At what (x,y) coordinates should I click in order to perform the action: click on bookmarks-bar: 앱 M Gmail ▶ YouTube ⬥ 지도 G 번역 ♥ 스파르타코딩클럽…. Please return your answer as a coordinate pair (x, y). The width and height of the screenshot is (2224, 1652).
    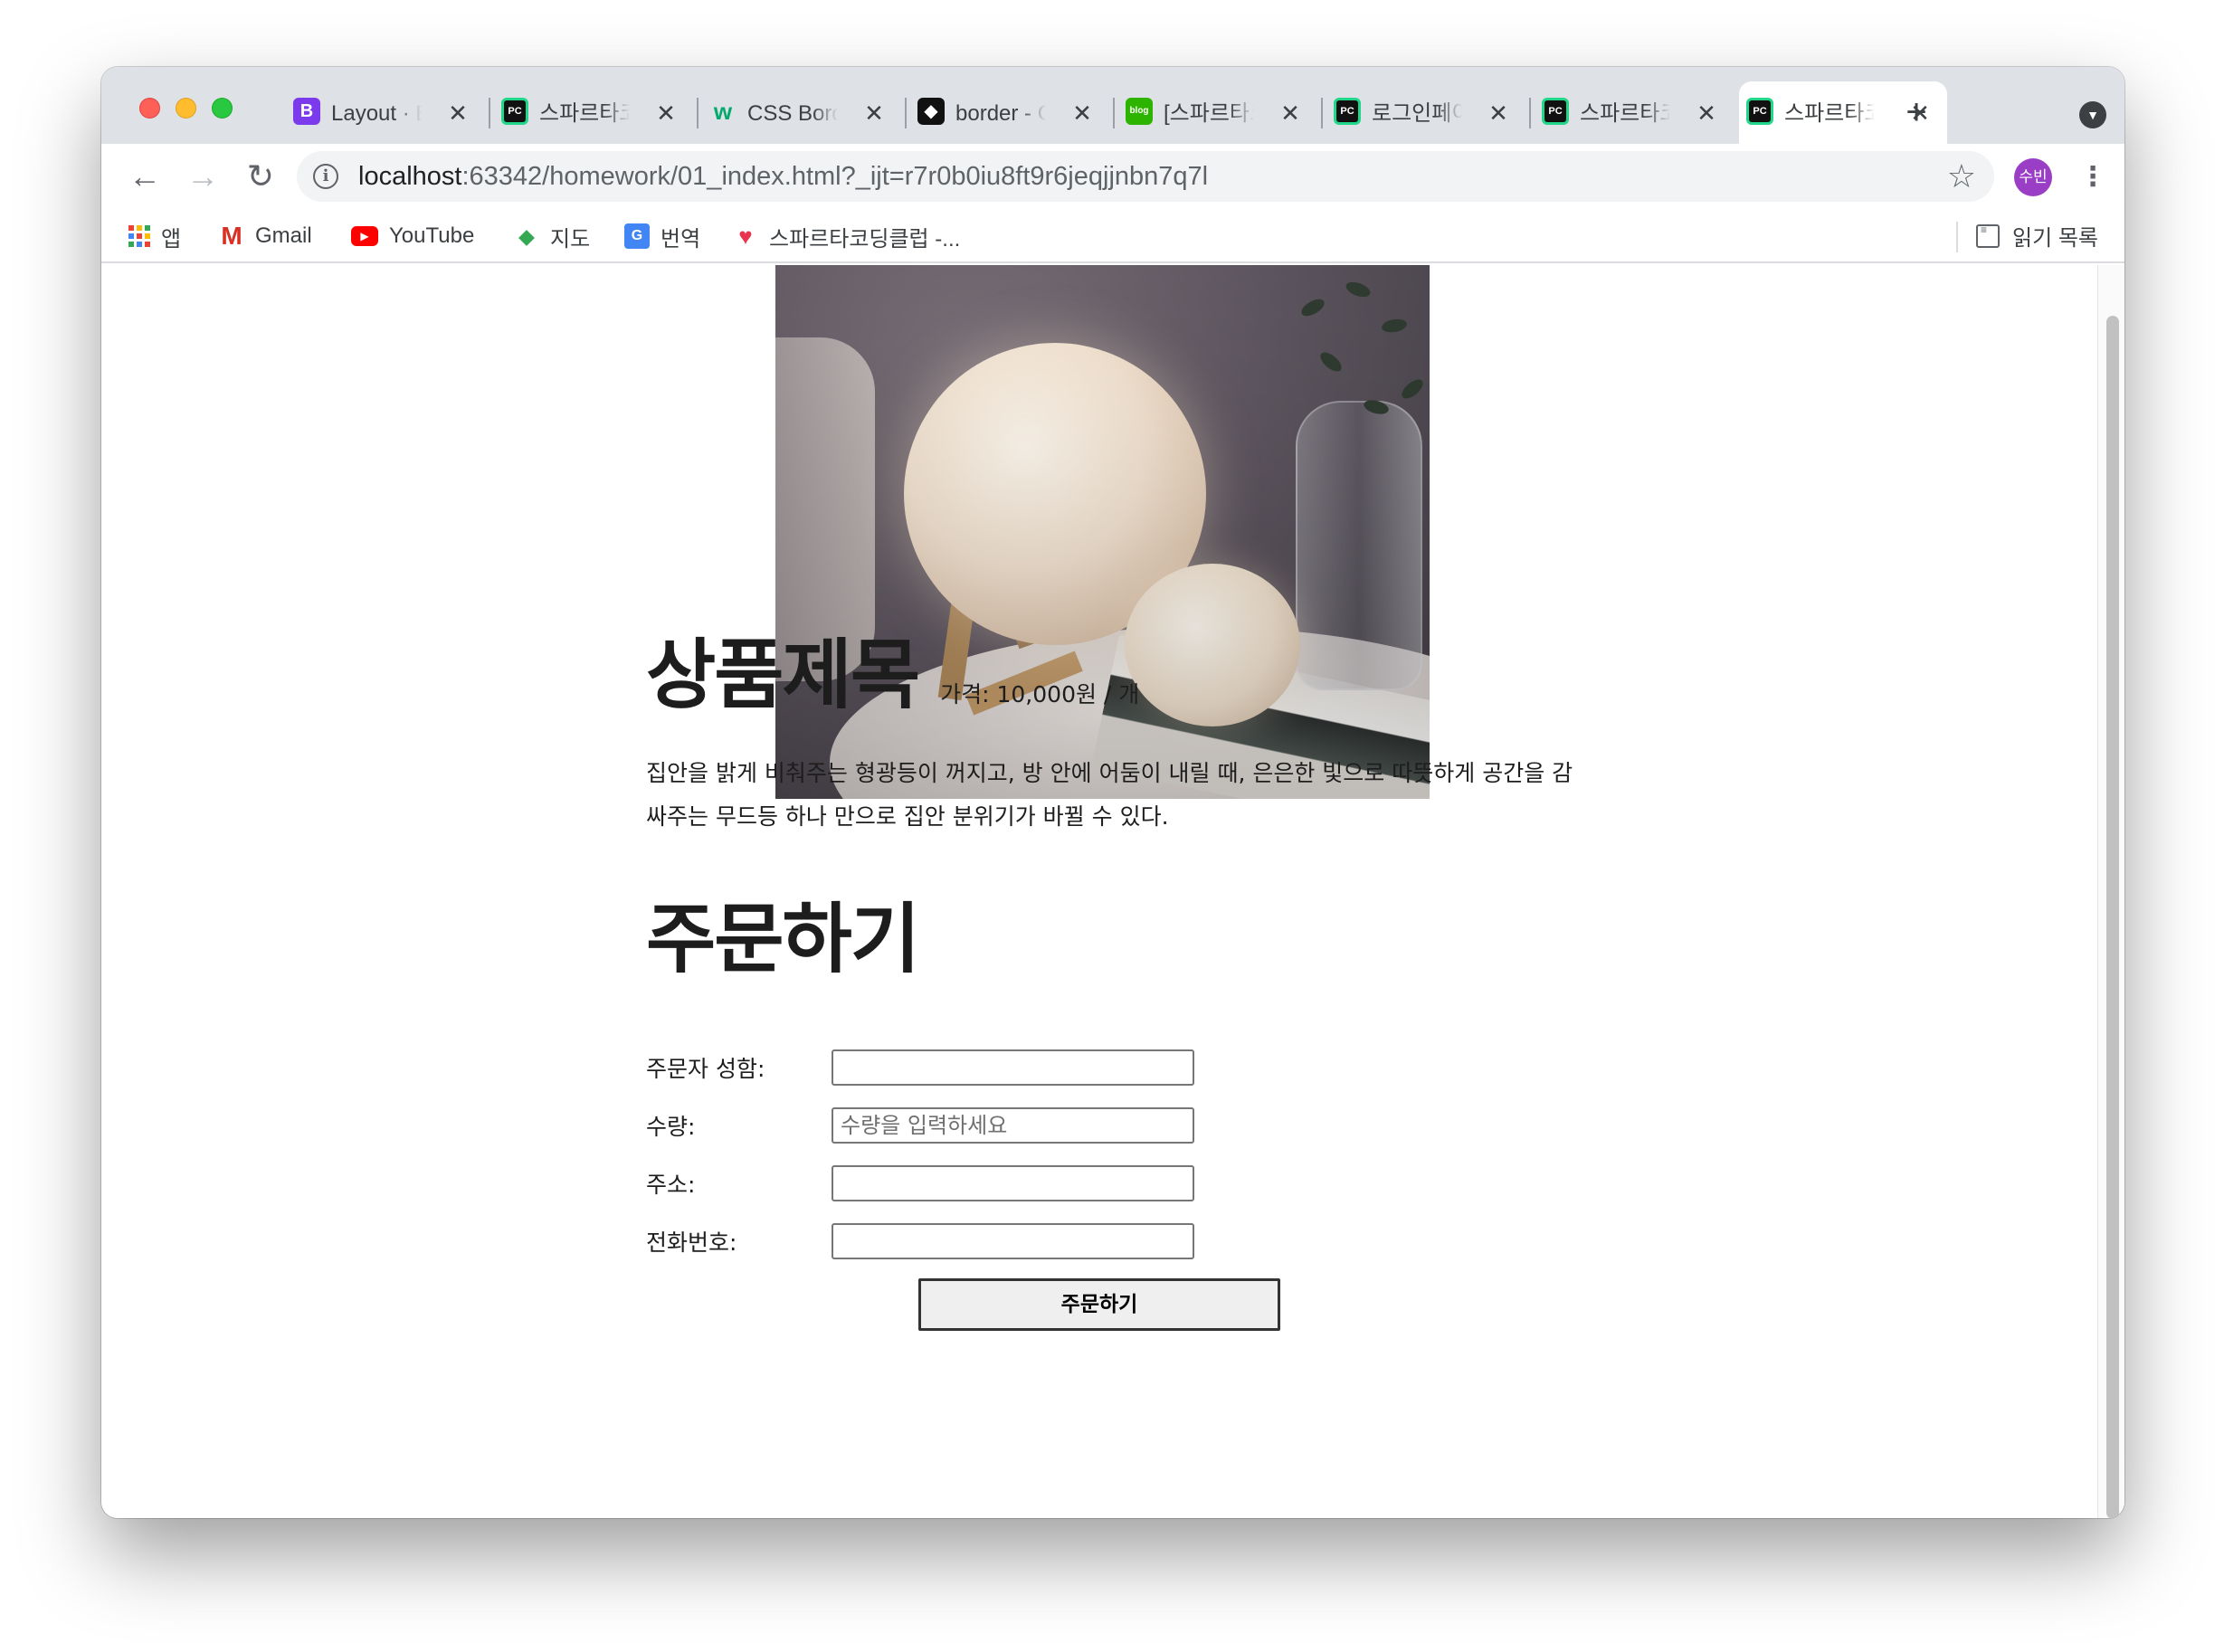
    Looking at the image, I should click on (1112, 236).